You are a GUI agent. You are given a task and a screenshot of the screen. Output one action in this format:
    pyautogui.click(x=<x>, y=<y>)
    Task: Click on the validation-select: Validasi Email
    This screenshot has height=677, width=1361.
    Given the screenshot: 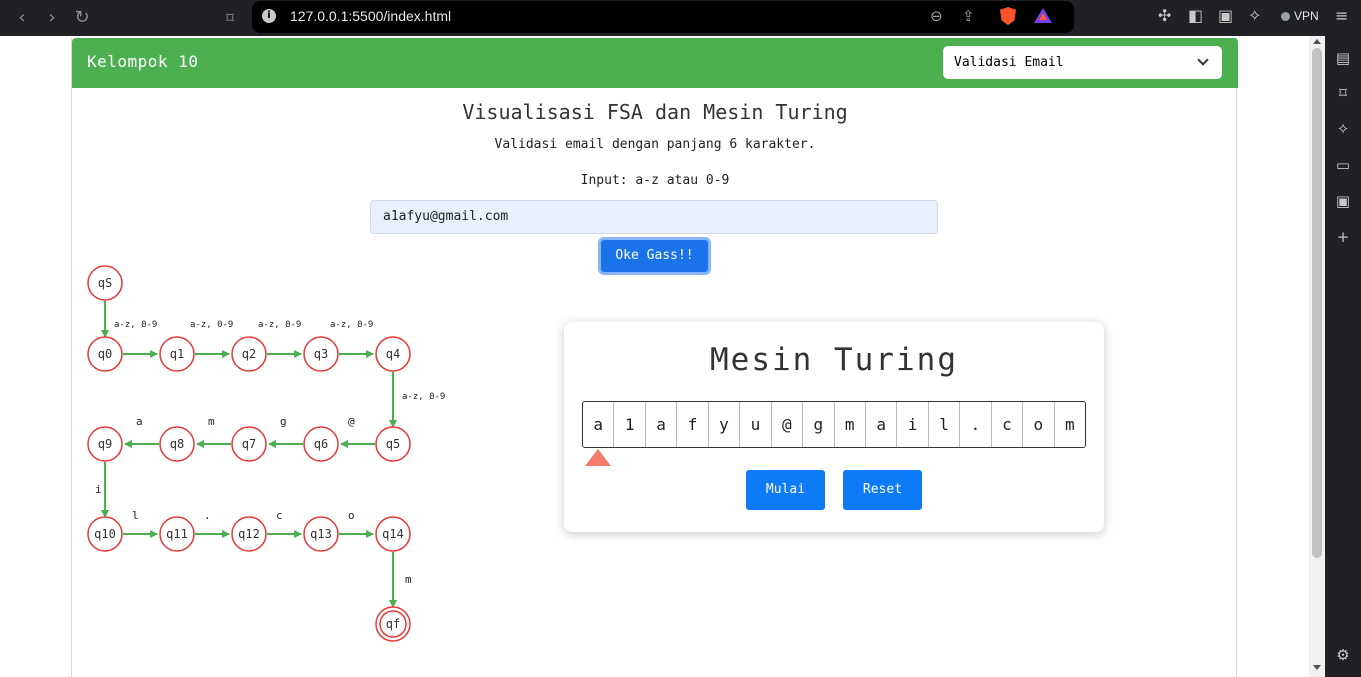 What is the action you would take?
    pyautogui.click(x=1082, y=62)
    